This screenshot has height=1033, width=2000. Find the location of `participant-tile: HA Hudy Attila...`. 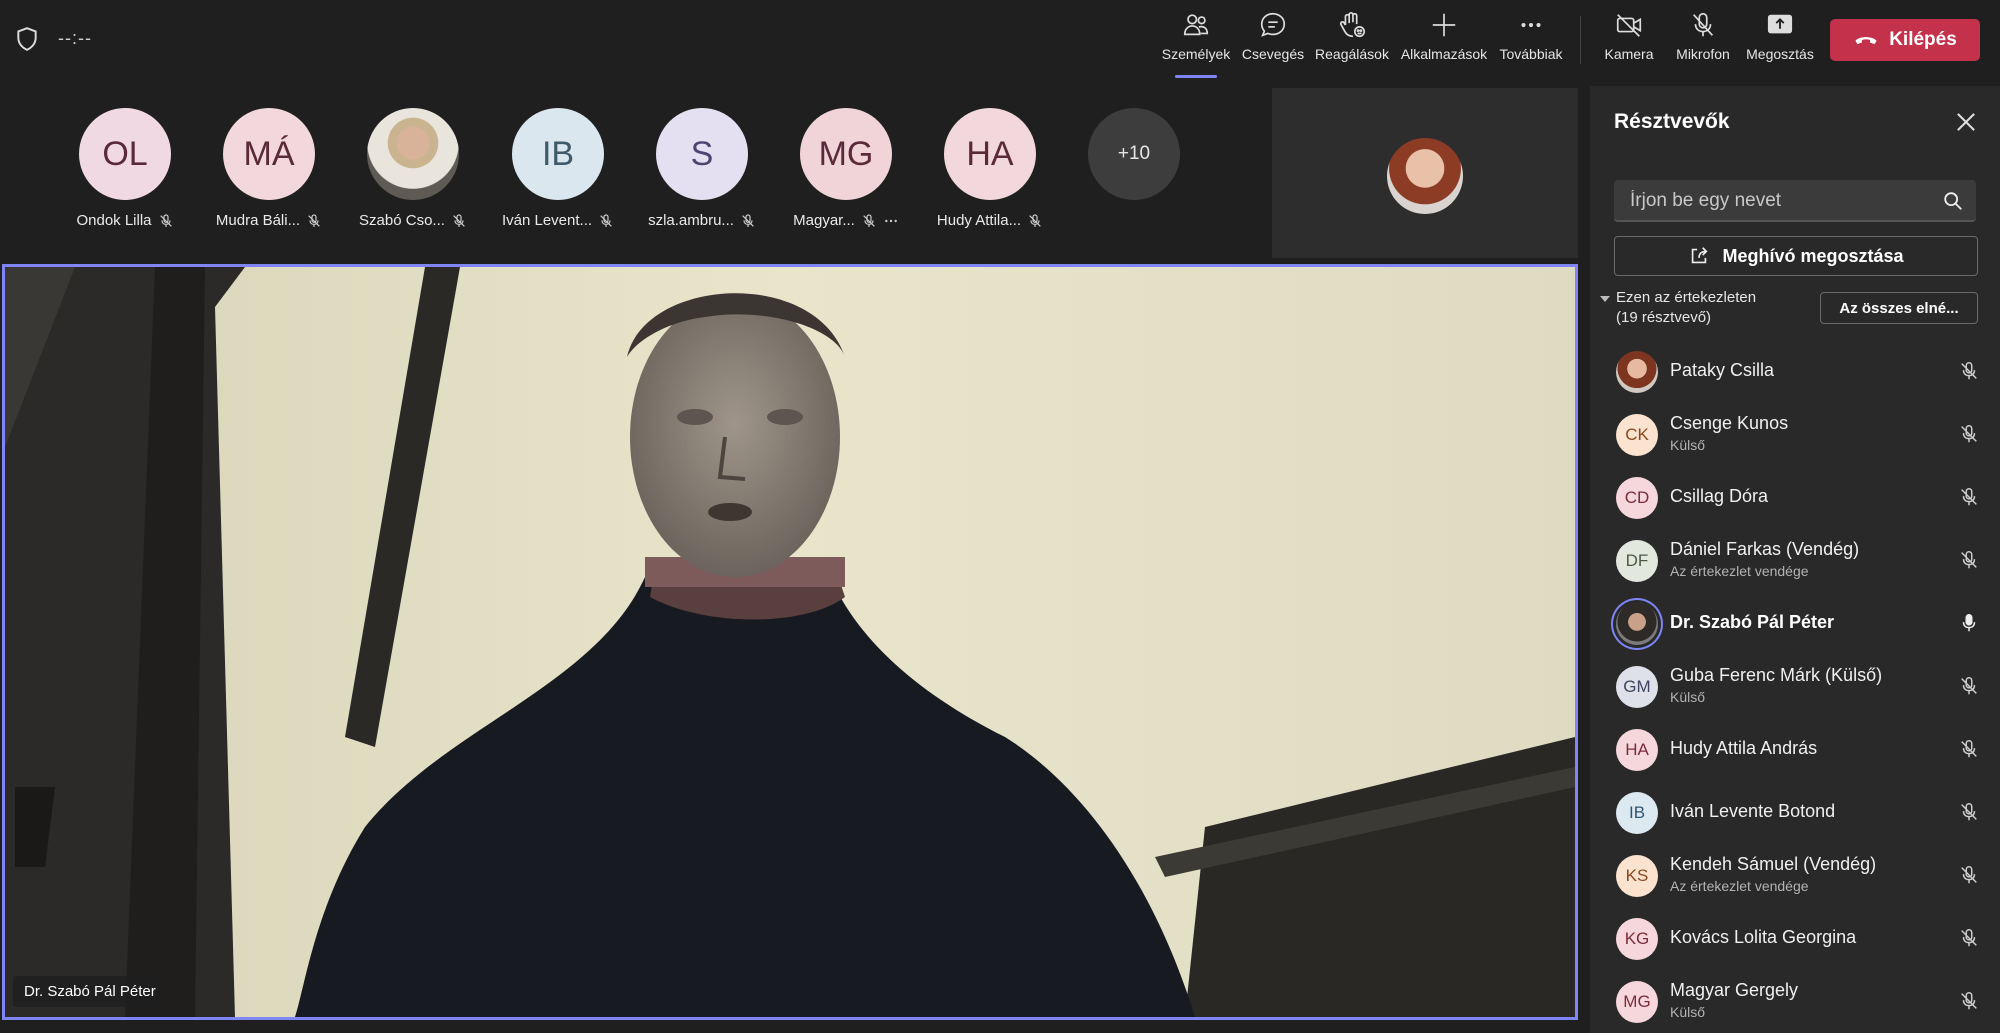

participant-tile: HA Hudy Attila... is located at coordinates (990, 168).